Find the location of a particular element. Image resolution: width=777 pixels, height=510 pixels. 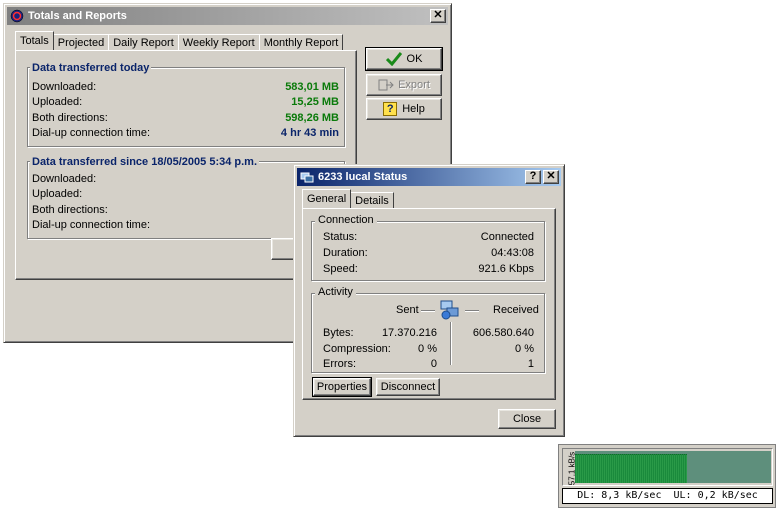

export-button: Export is located at coordinates (404, 85).